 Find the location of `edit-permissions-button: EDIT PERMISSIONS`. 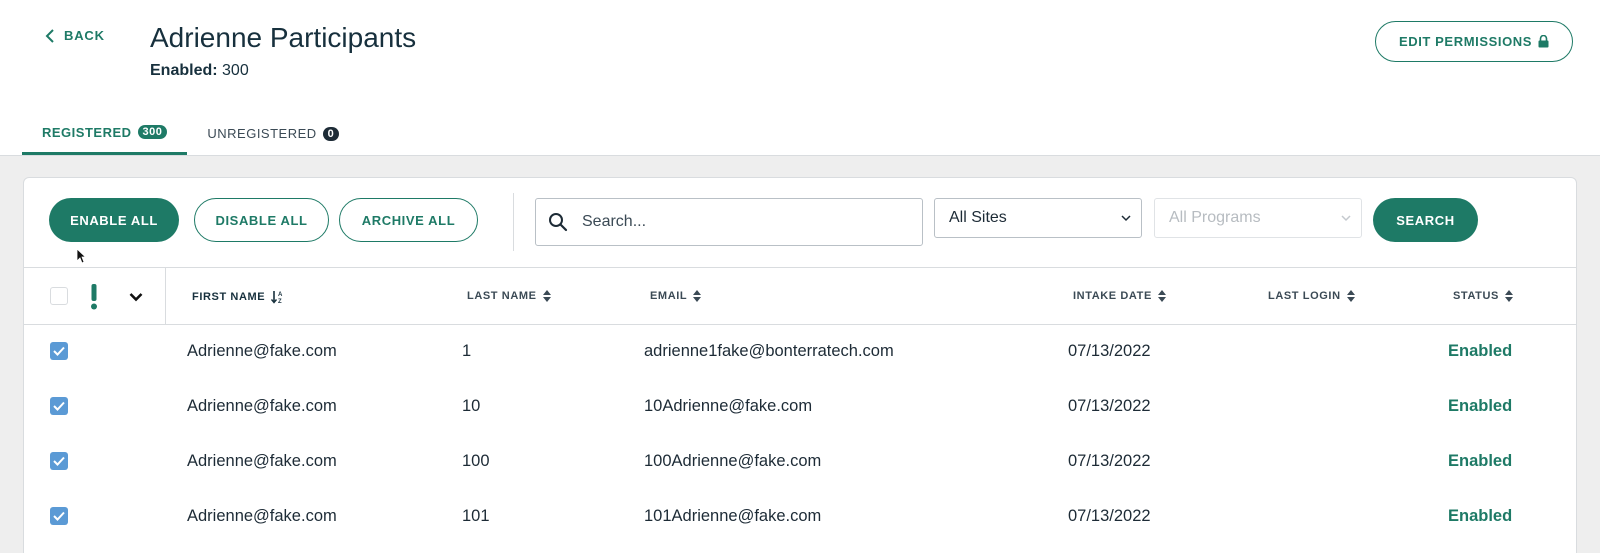

edit-permissions-button: EDIT PERMISSIONS is located at coordinates (1474, 41).